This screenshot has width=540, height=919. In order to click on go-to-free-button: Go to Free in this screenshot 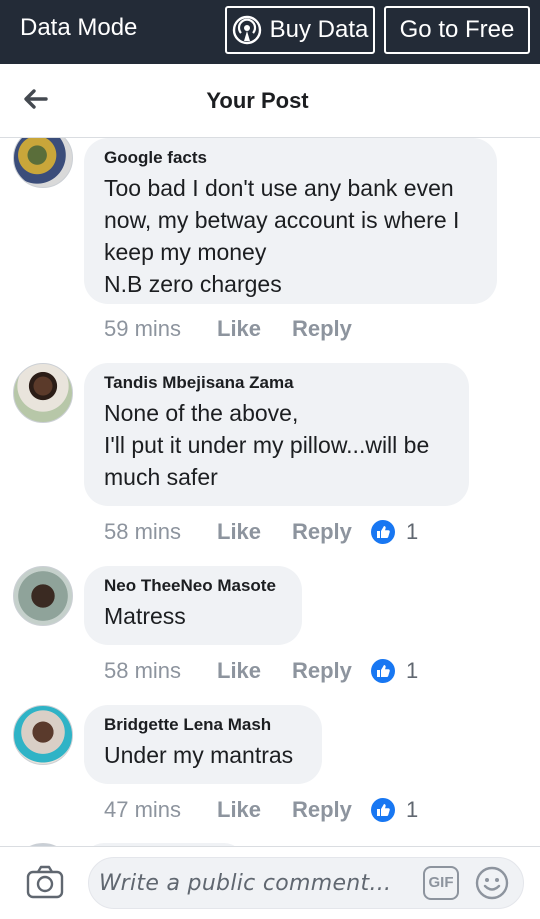, I will do `click(457, 30)`.